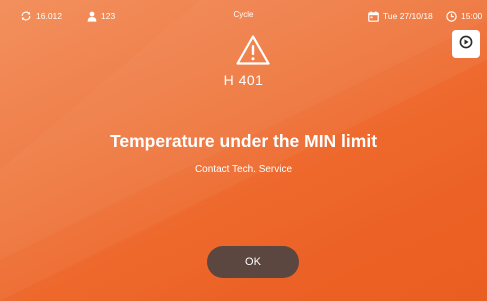  I want to click on warning-triangle-icon, so click(253, 50).